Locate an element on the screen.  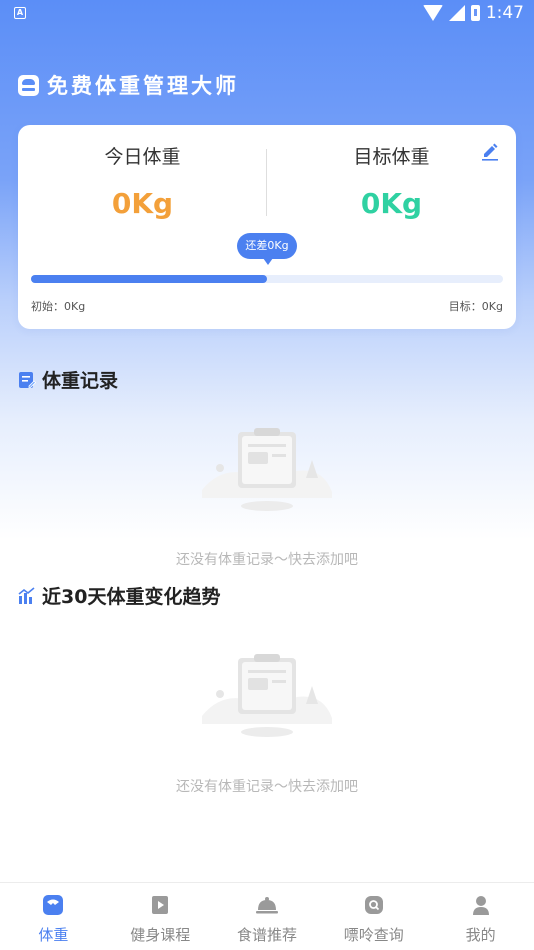
video-icon is located at coordinates (160, 905).